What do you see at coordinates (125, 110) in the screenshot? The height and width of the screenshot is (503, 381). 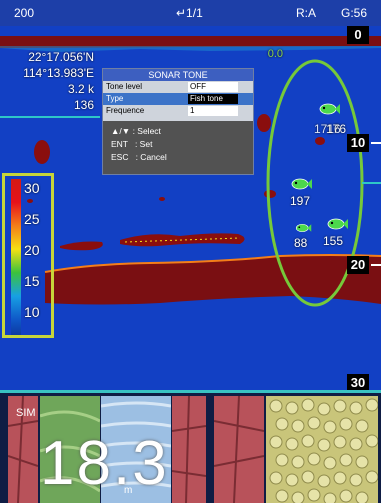 I see `frequence-label: Frequence` at bounding box center [125, 110].